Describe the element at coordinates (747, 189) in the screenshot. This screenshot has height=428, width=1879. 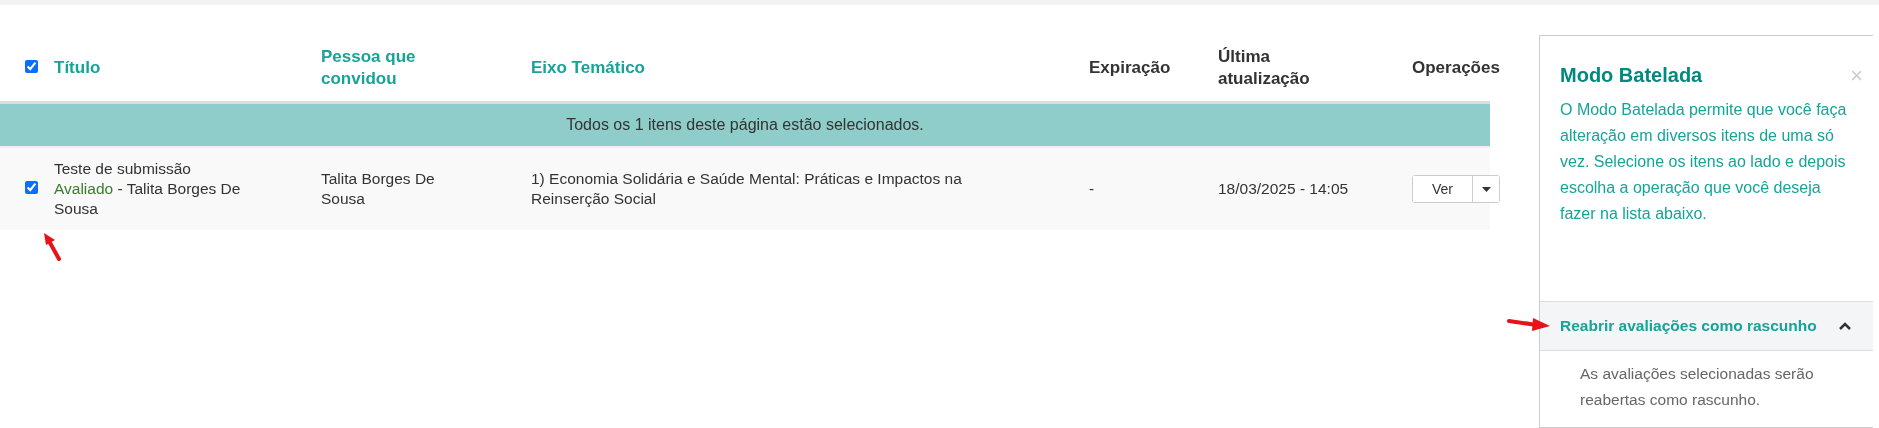
I see `theme-cell-text: 1) Economia Solidária e Saúde Mental: Práticas e Impactos na Reinserção Social` at that location.